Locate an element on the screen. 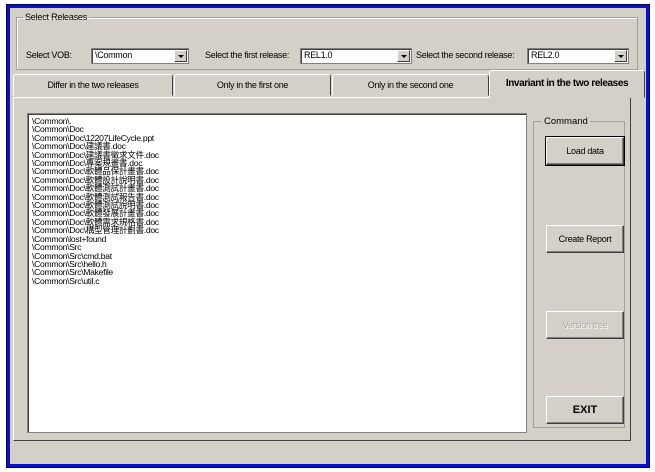 The height and width of the screenshot is (472, 655). first-release-value: REL1.0 is located at coordinates (318, 55).